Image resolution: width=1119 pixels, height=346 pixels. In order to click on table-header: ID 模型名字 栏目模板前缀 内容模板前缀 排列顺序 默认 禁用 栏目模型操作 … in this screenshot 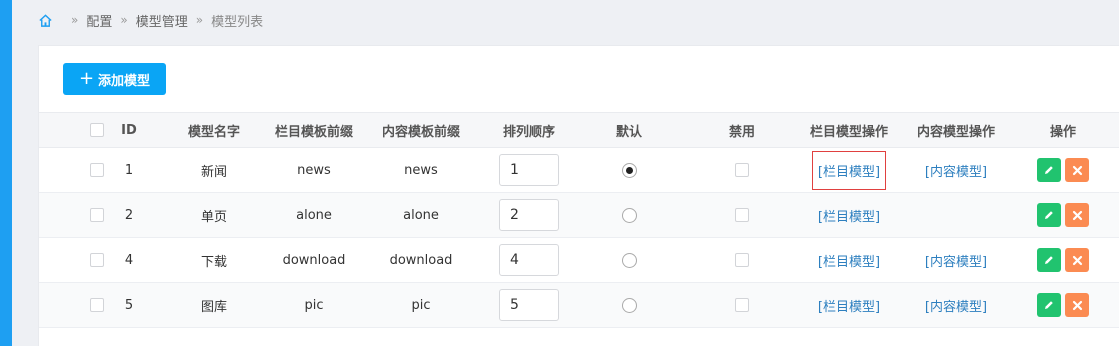, I will do `click(579, 130)`.